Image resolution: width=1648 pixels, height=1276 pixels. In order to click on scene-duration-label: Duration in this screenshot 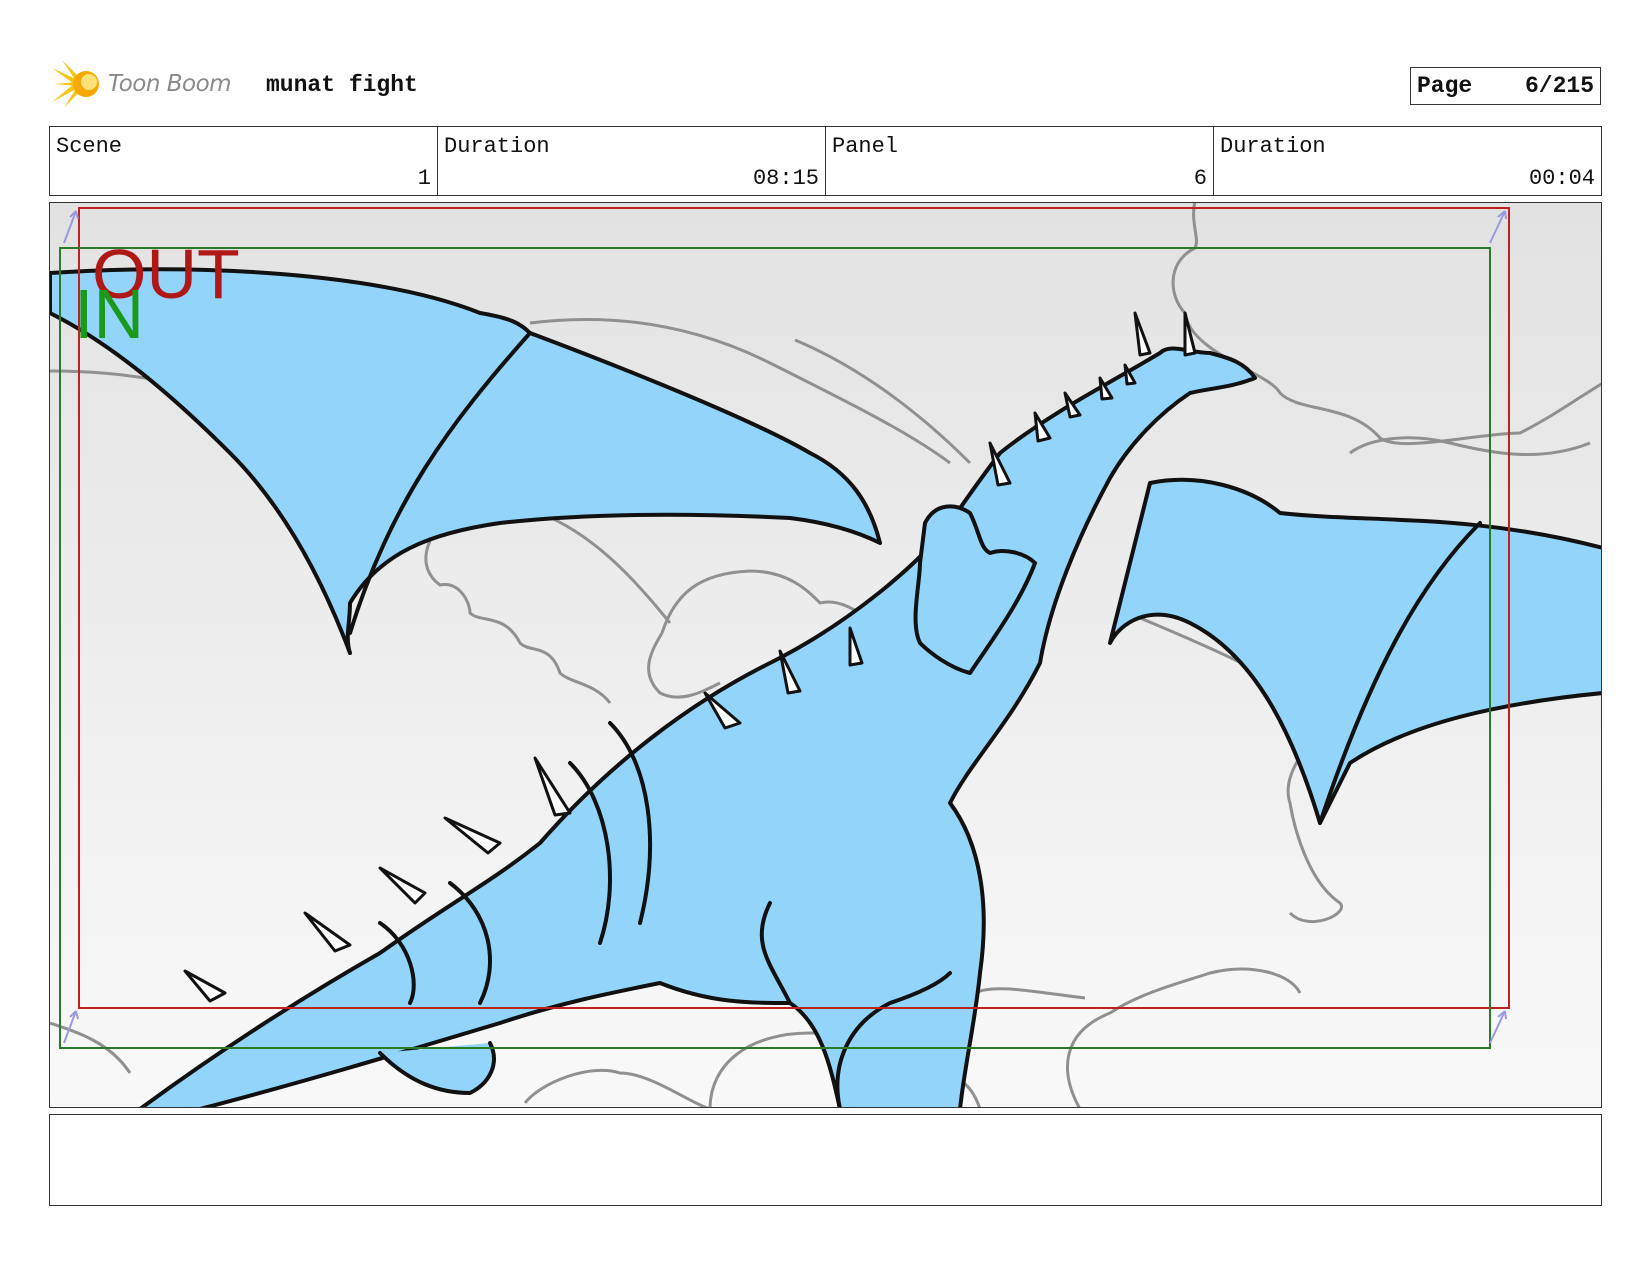, I will do `click(497, 146)`.